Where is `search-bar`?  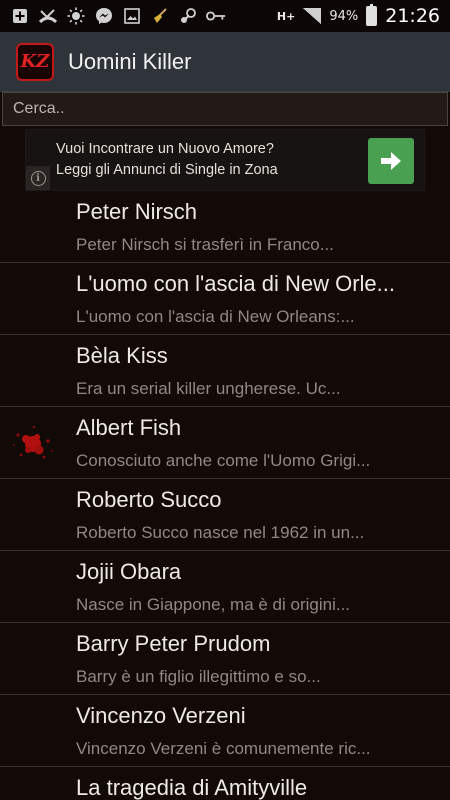
search-bar is located at coordinates (225, 110).